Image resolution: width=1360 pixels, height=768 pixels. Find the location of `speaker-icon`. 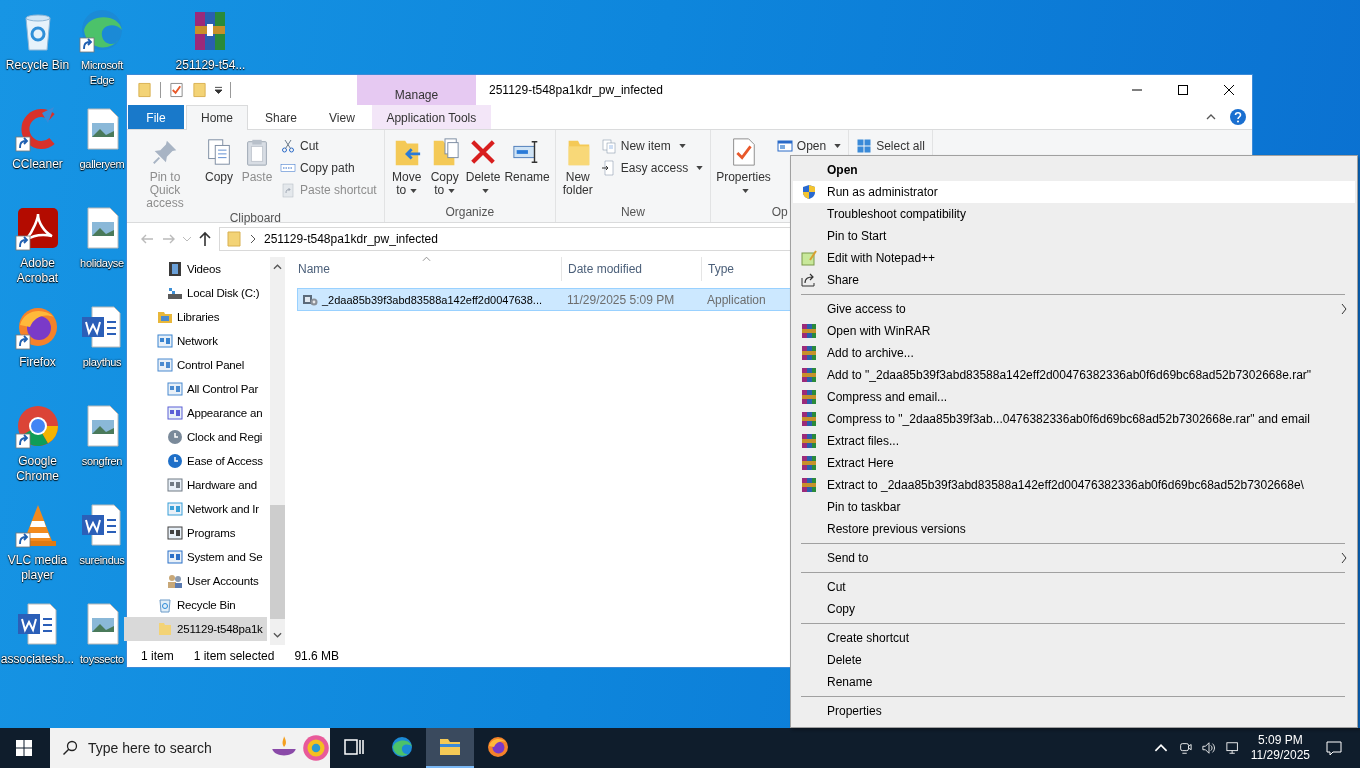

speaker-icon is located at coordinates (1208, 748).